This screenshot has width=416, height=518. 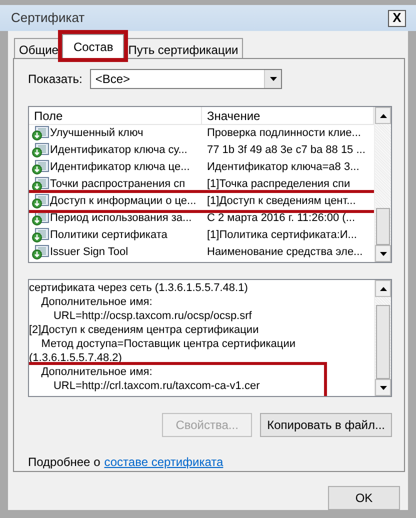 What do you see at coordinates (97, 134) in the screenshot?
I see `table-cell-text: Улучшенный ключ` at bounding box center [97, 134].